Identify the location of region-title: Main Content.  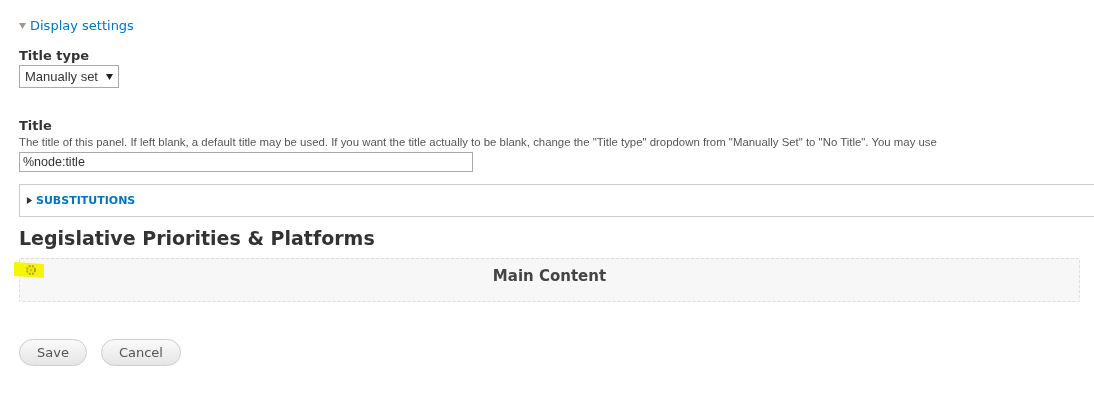
(549, 277).